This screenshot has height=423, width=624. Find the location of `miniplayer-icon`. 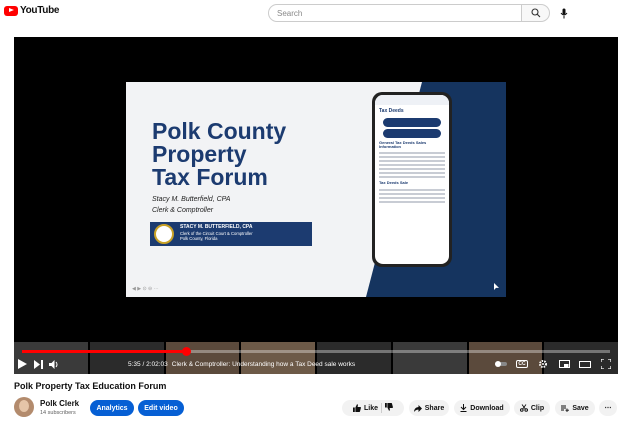

miniplayer-icon is located at coordinates (564, 364).